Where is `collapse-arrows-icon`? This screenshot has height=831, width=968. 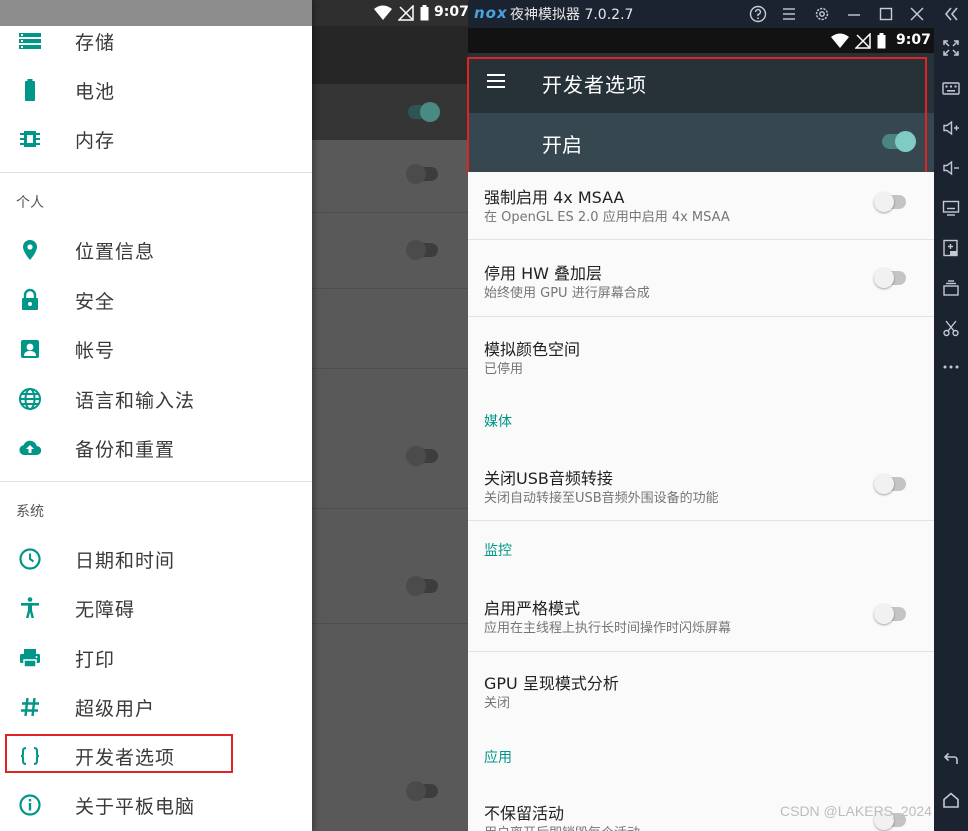 collapse-arrows-icon is located at coordinates (951, 14).